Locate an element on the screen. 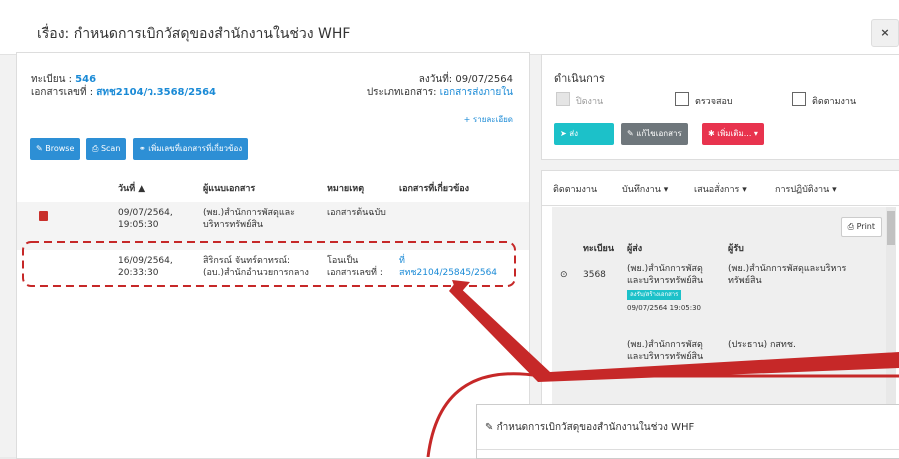 The height and width of the screenshot is (459, 899). browse-button: ✎ Browse is located at coordinates (55, 149).